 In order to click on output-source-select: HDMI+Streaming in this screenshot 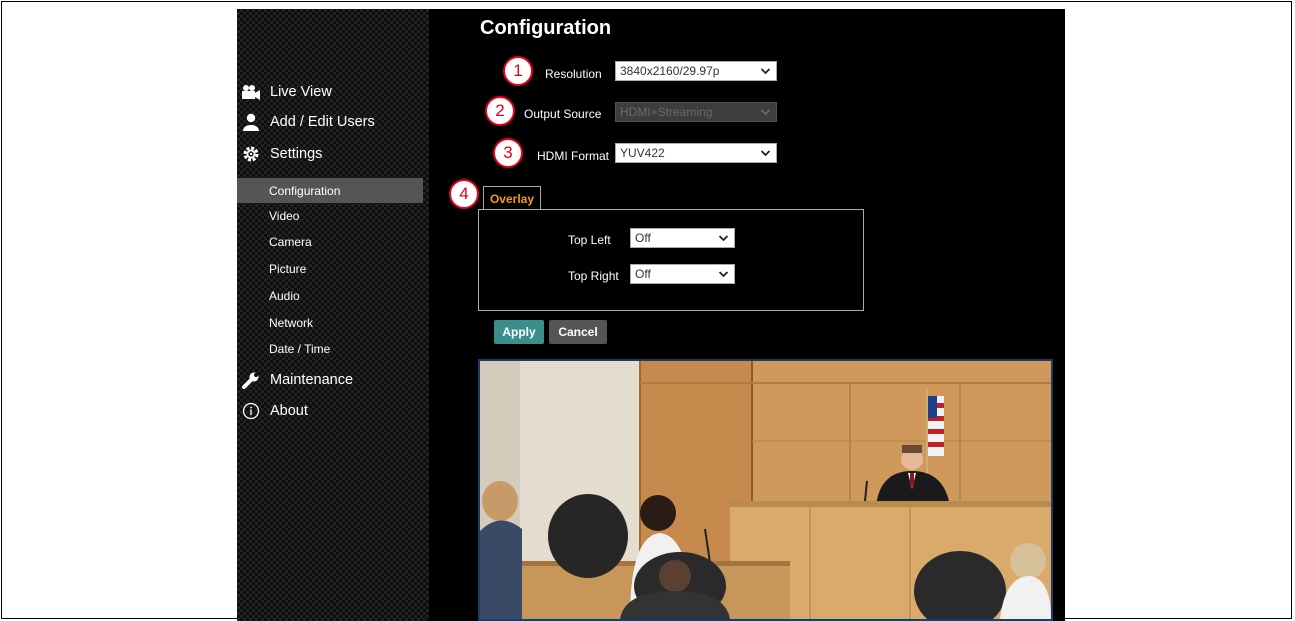, I will do `click(696, 112)`.